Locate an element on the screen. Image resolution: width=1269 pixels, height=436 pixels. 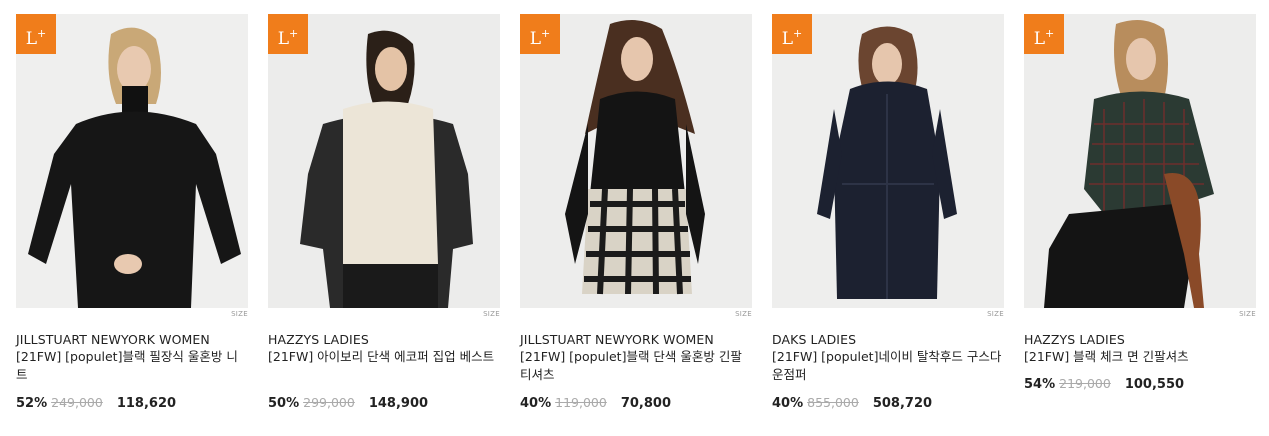
product-brand: DAKS LADIES is located at coordinates (888, 339).